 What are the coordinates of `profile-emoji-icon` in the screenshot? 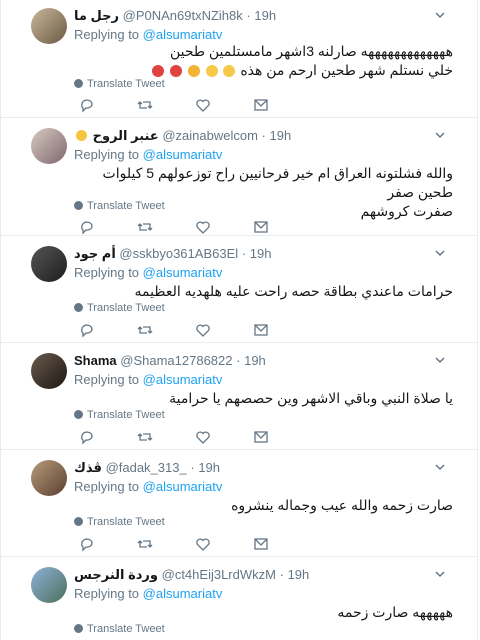 It's located at (81, 135).